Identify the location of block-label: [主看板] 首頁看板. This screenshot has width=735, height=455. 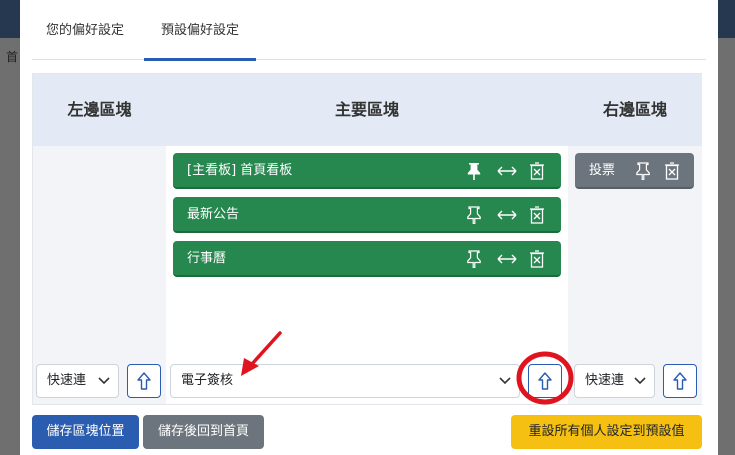
(240, 170).